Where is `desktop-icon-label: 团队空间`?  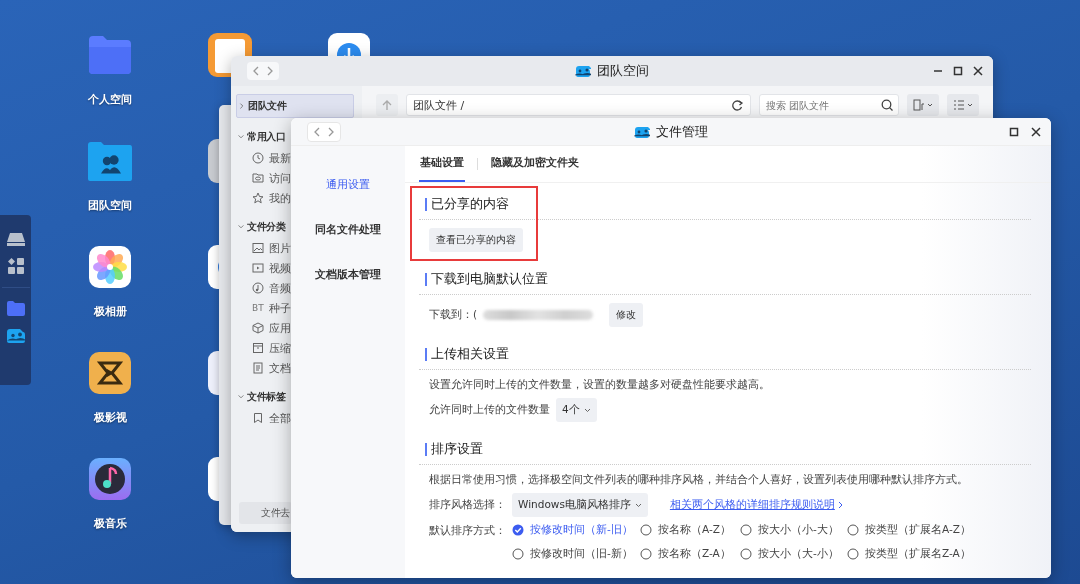 desktop-icon-label: 团队空间 is located at coordinates (110, 205).